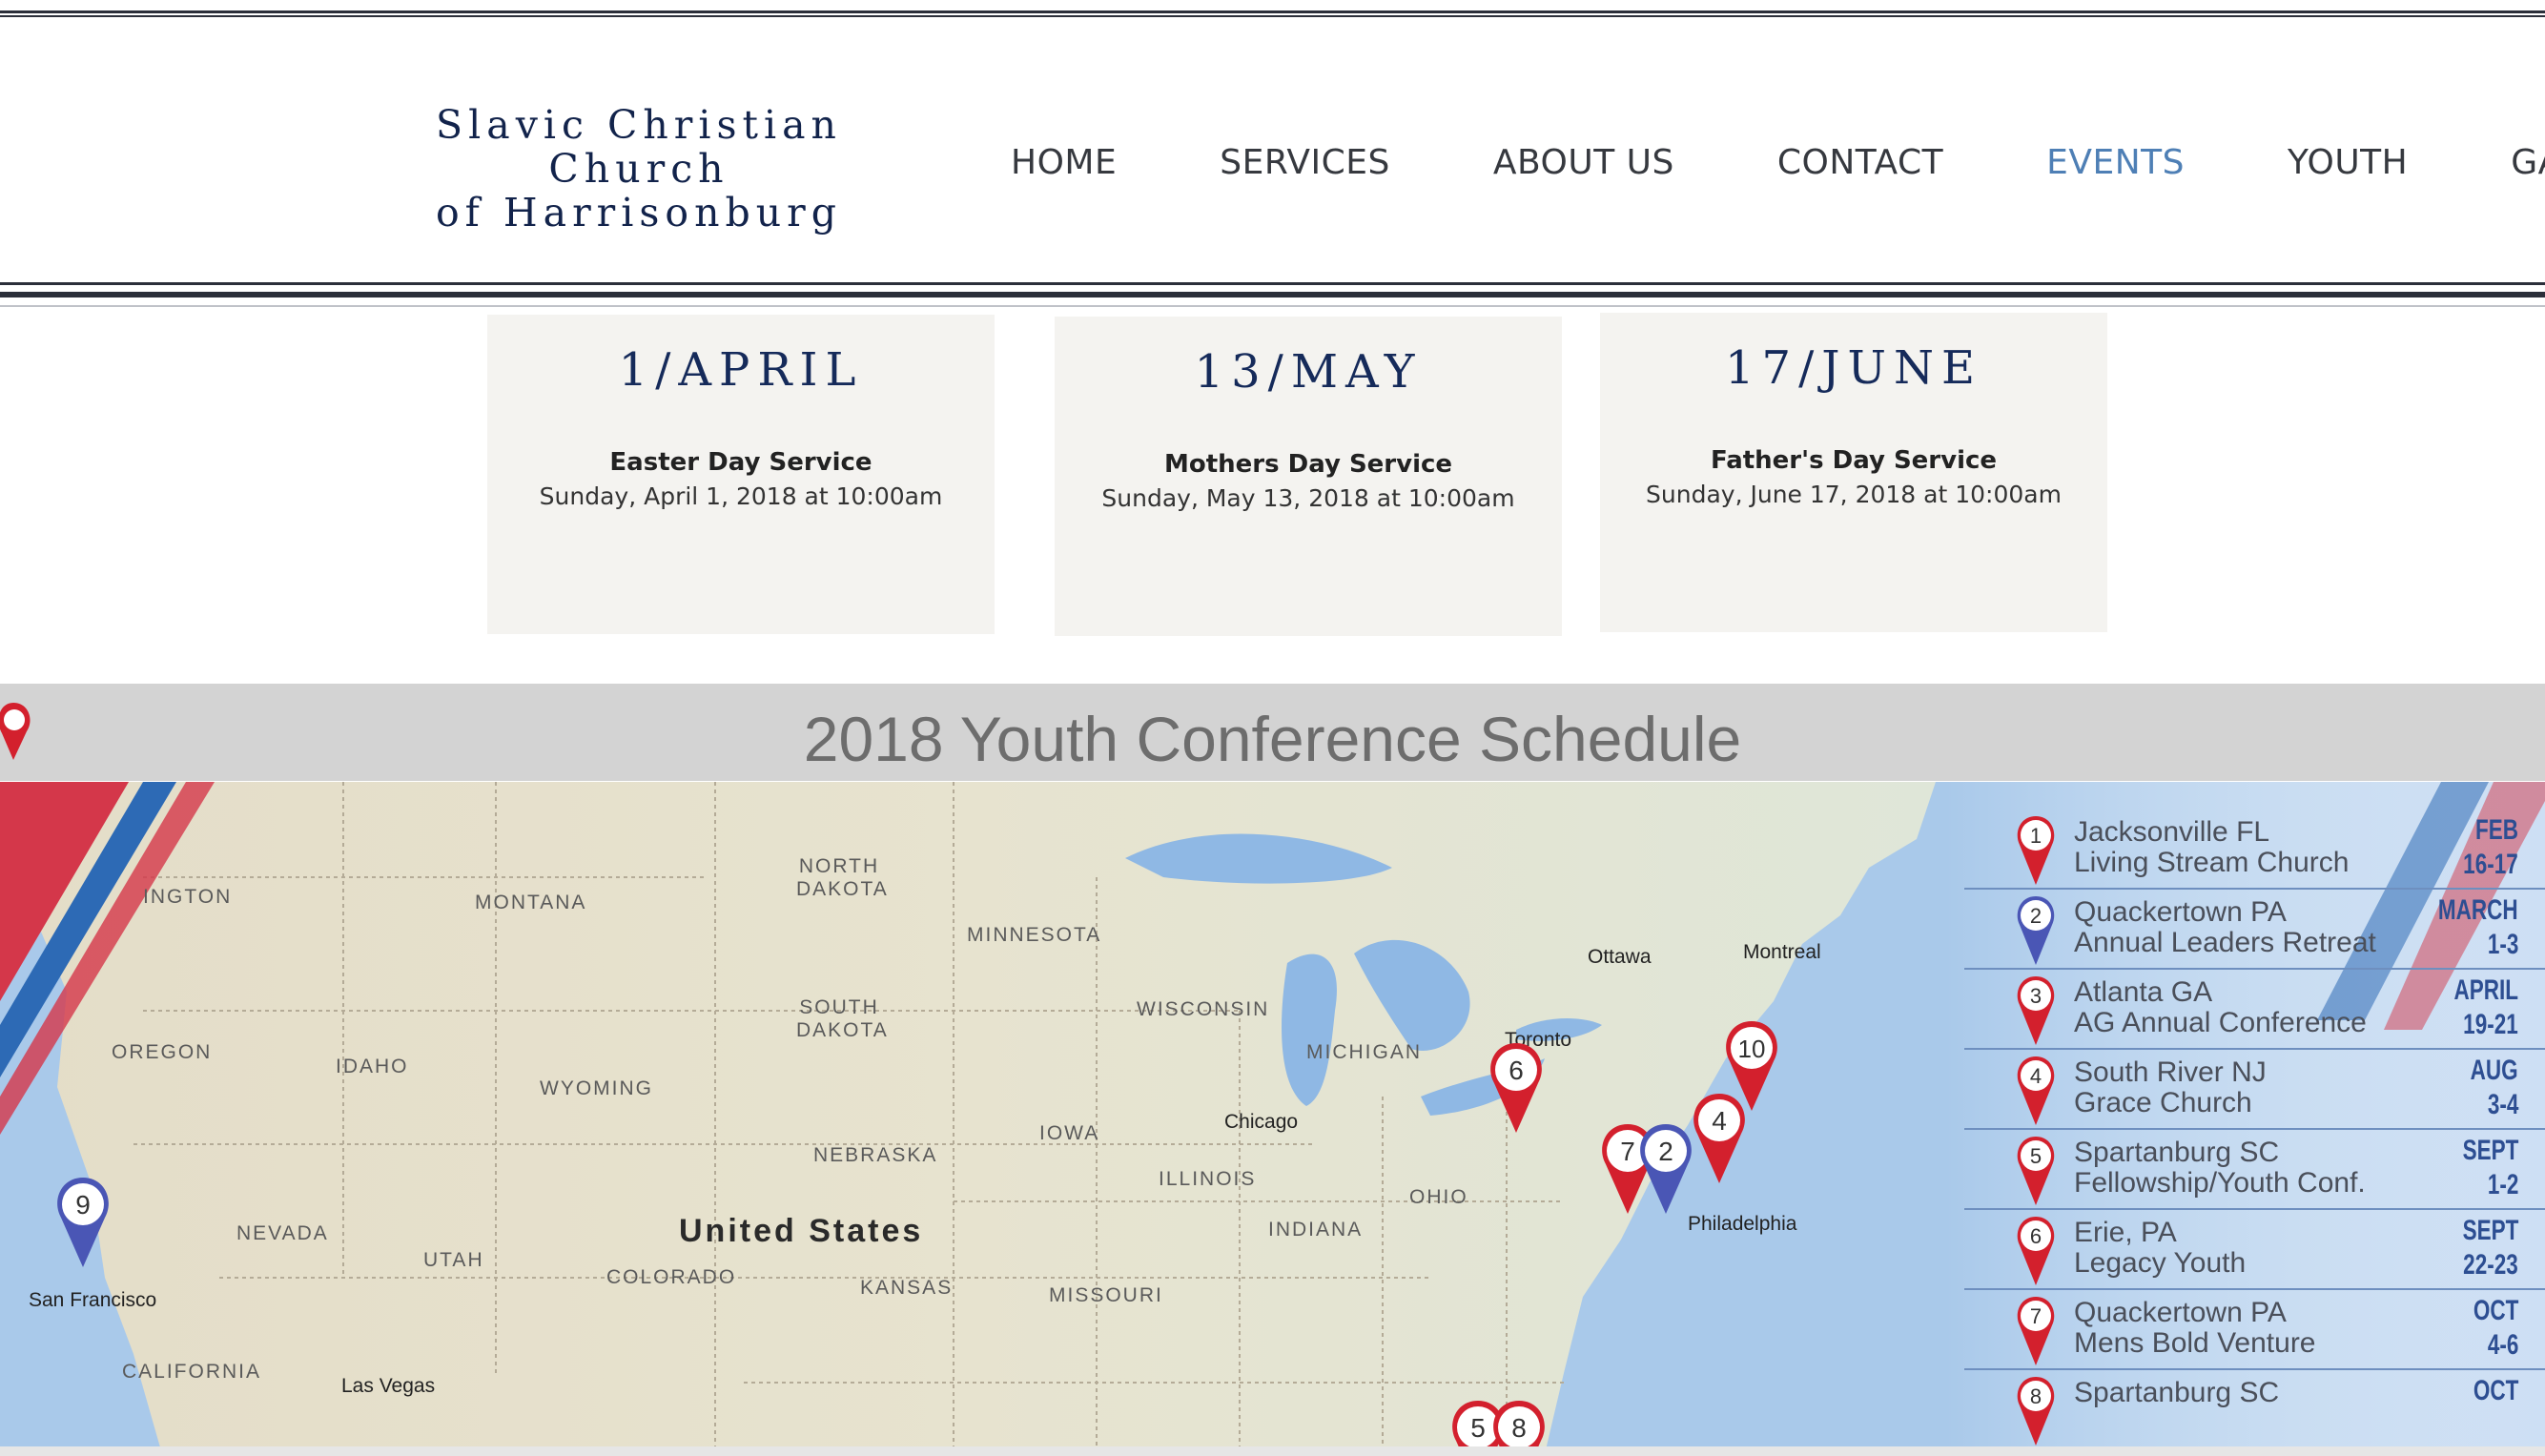 This screenshot has width=2545, height=1456. Describe the element at coordinates (2348, 167) in the screenshot. I see `nav-youth: YOUTH` at that location.